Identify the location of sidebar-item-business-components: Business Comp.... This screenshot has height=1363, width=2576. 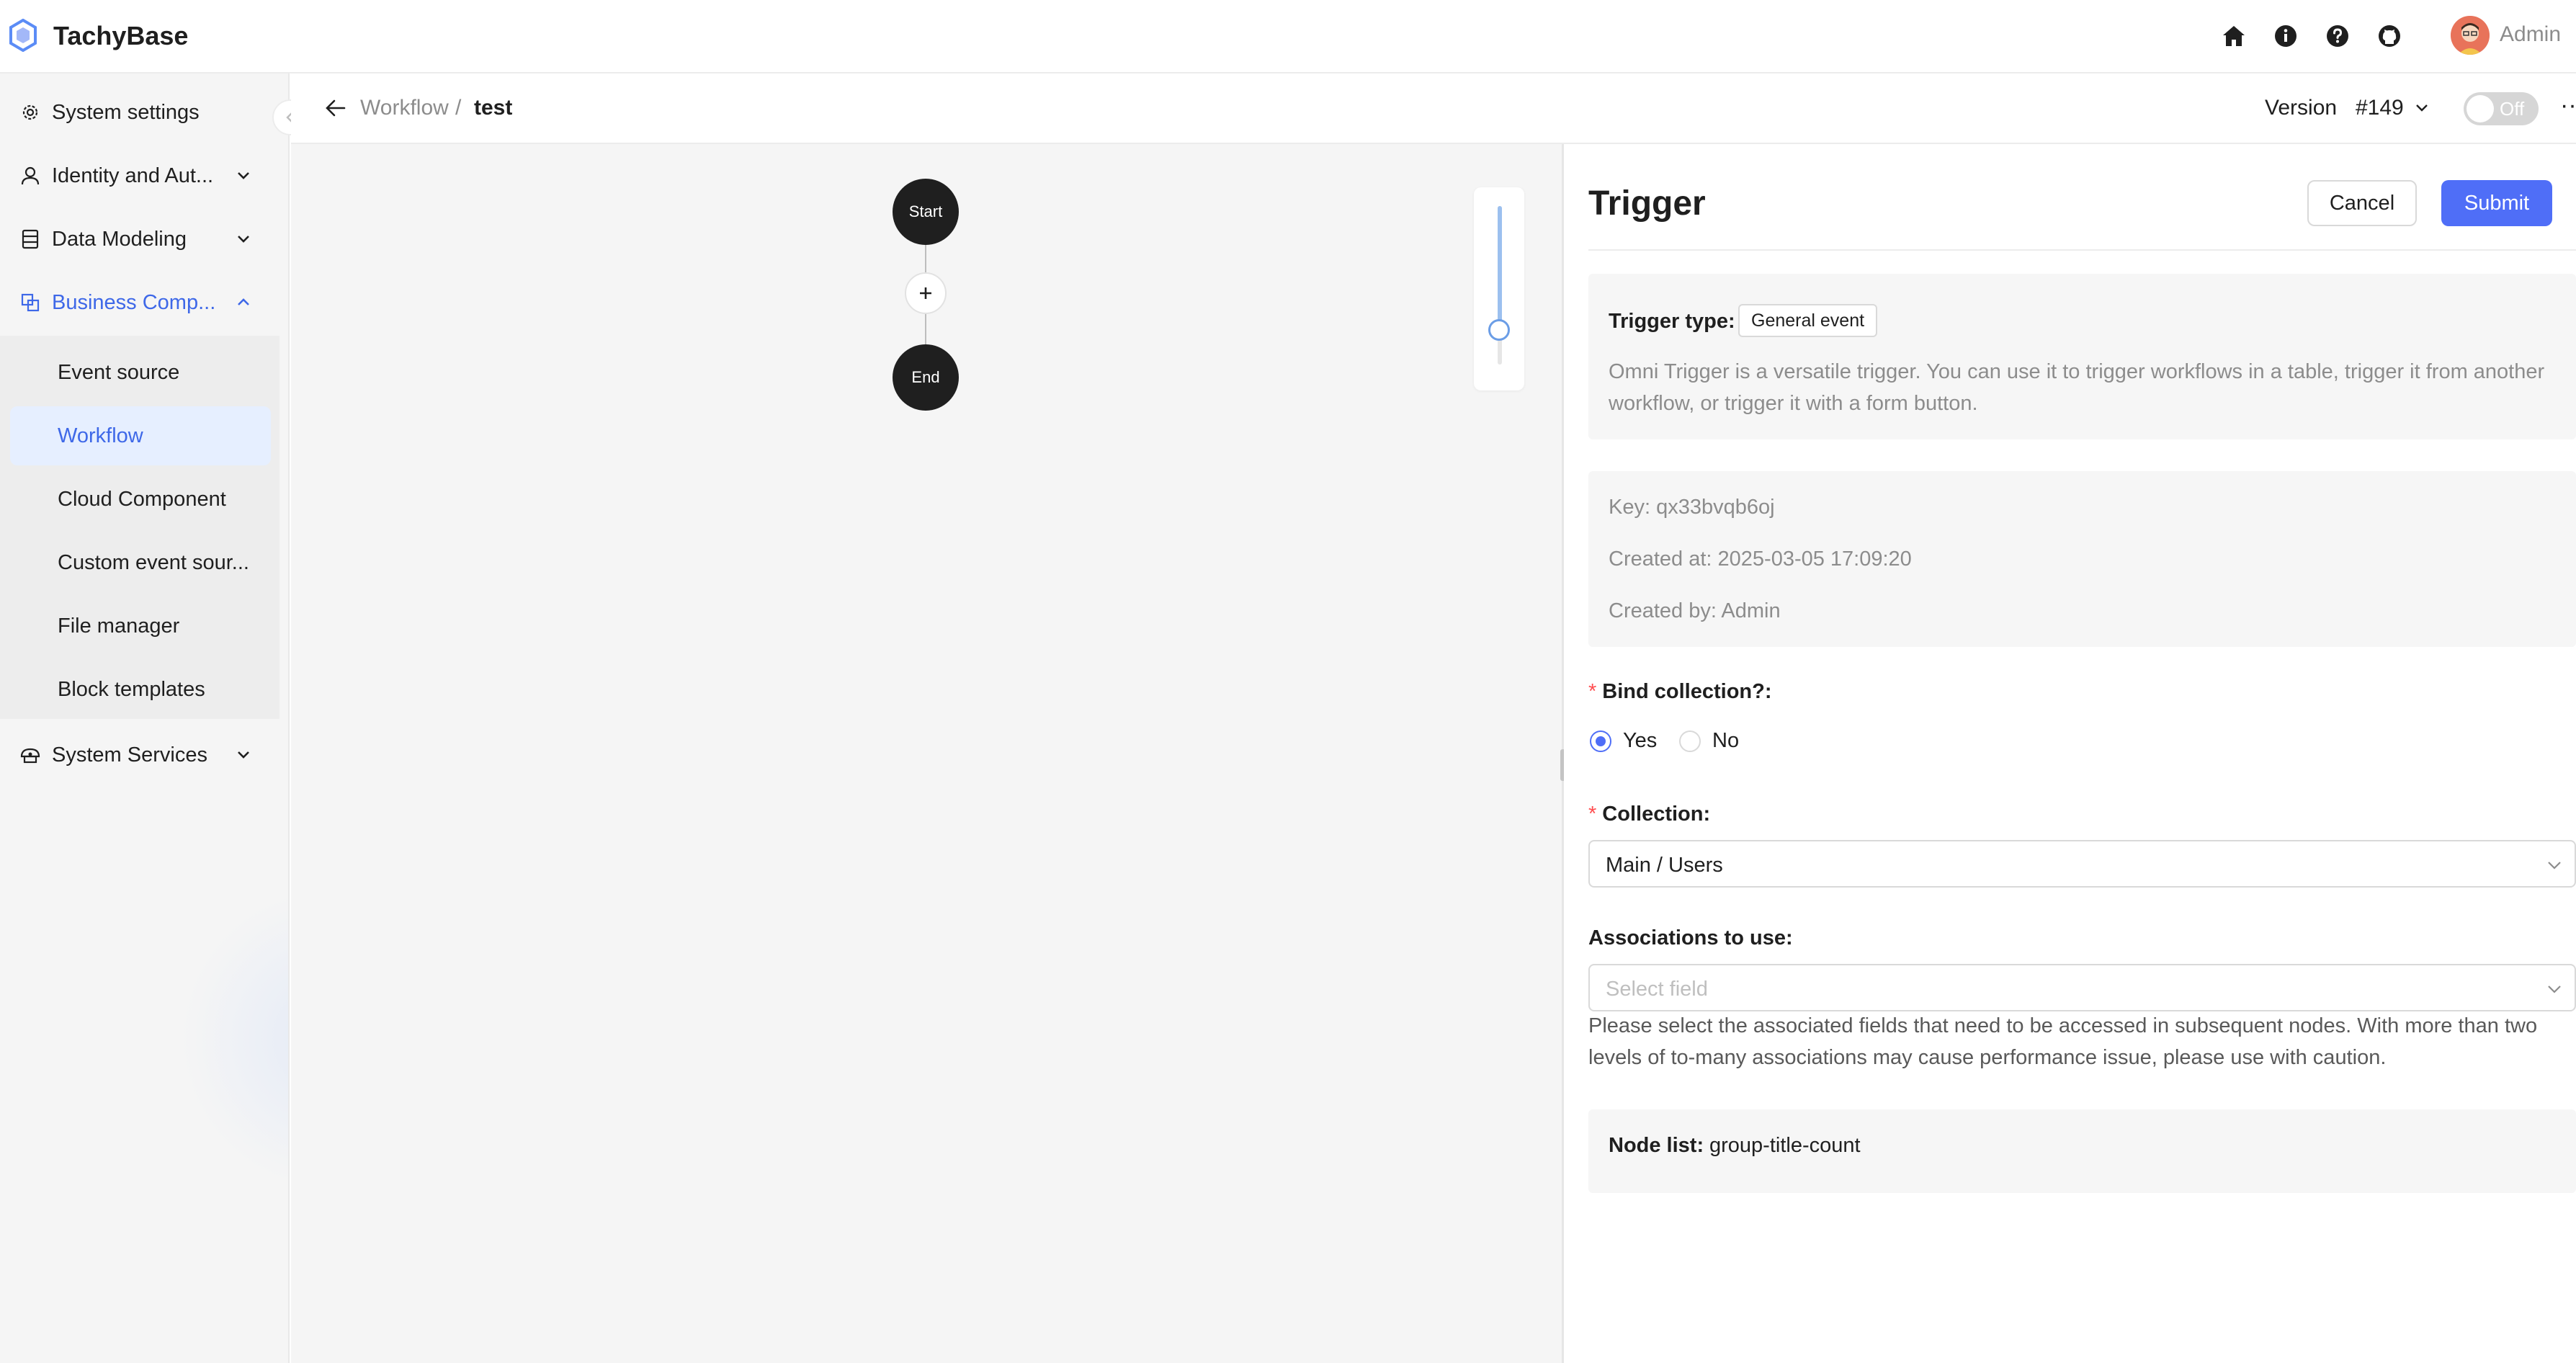
(143, 302).